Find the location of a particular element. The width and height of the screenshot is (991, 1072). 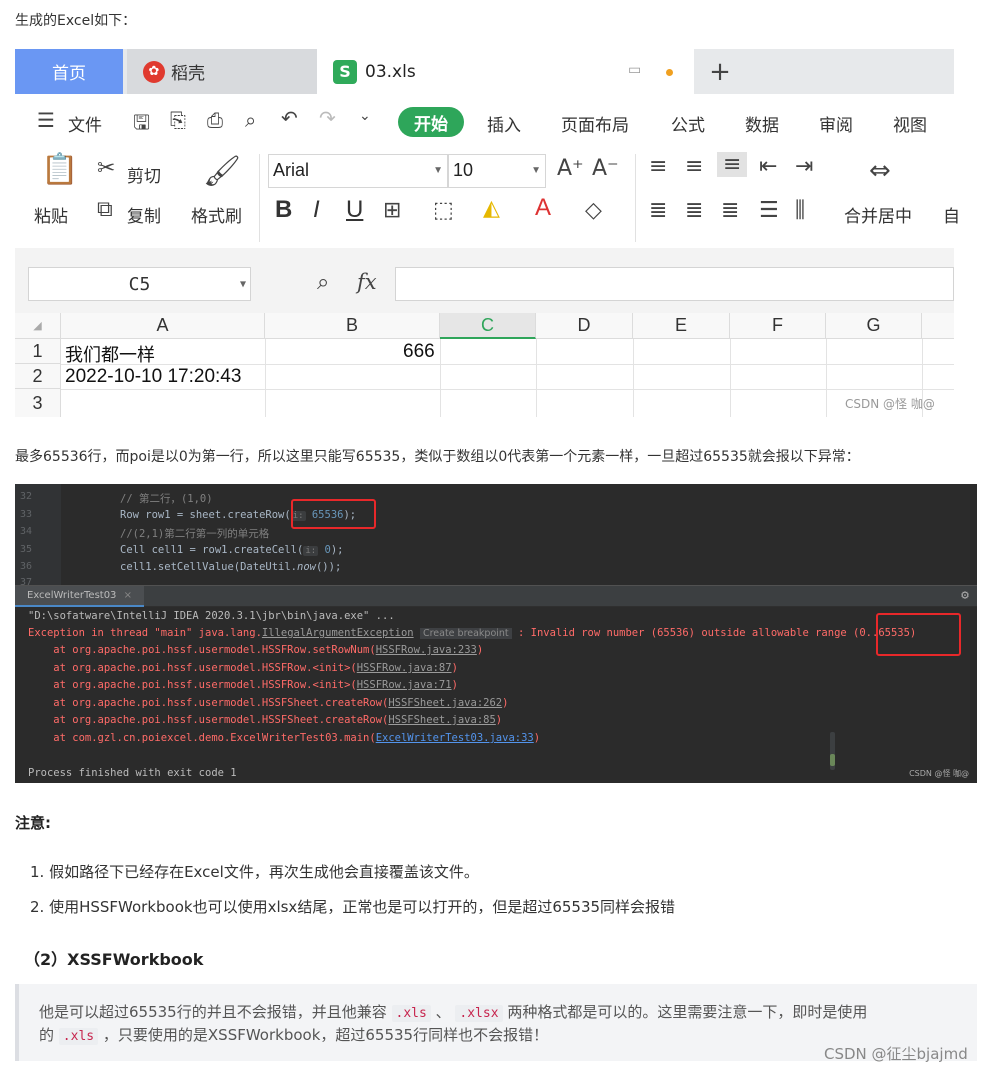

monitor-icon: ▭ is located at coordinates (634, 70).